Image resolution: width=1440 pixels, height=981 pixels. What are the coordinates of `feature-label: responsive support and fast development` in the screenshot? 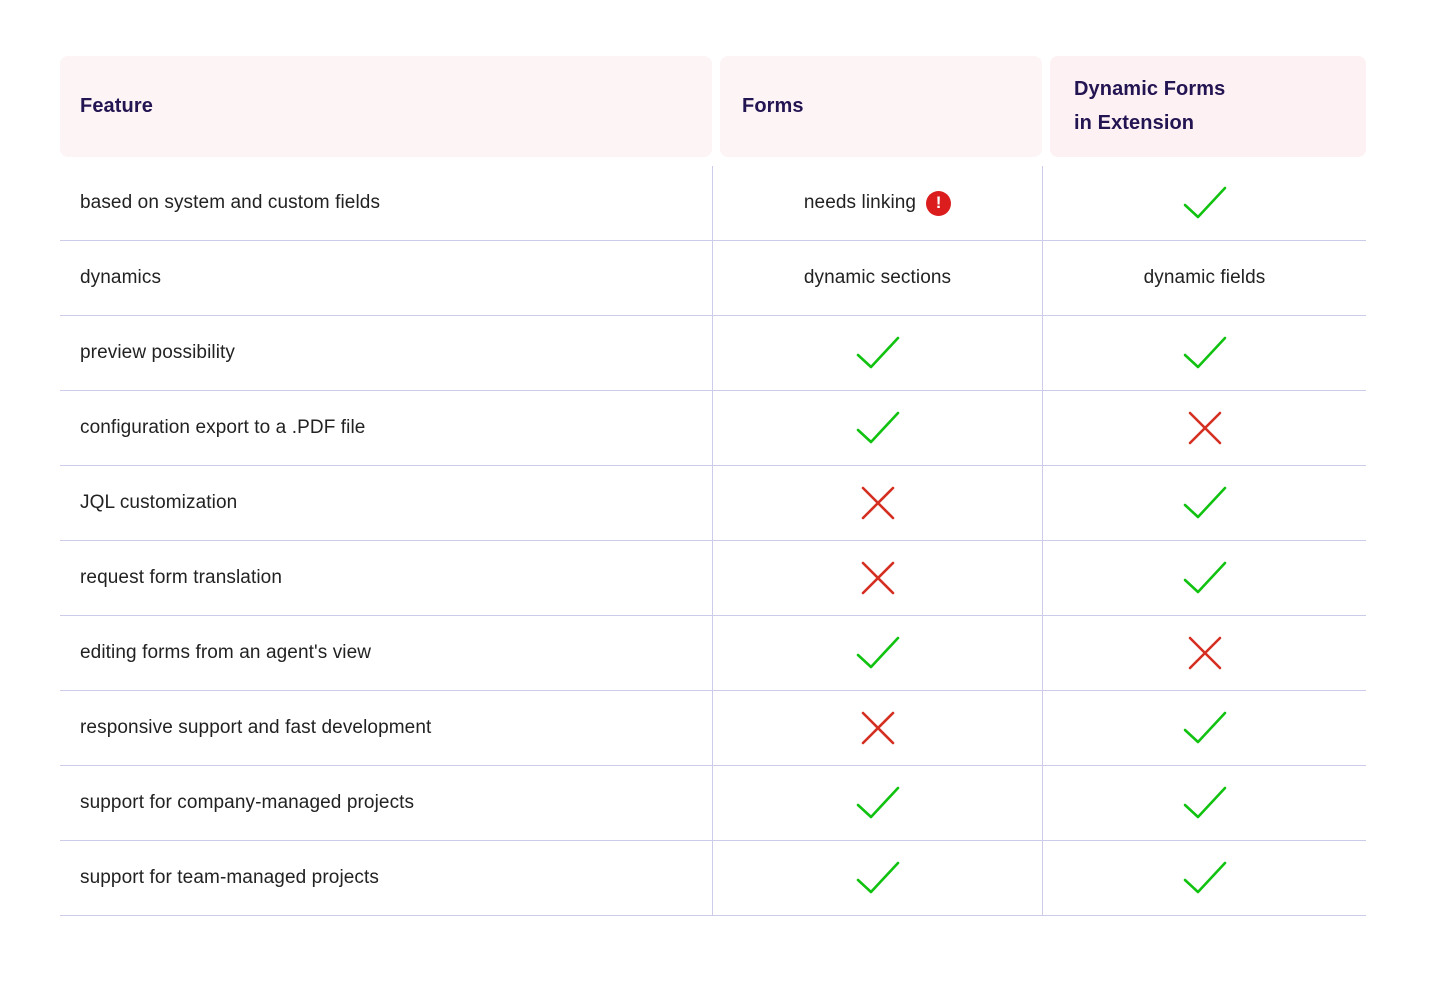 It's located at (256, 727).